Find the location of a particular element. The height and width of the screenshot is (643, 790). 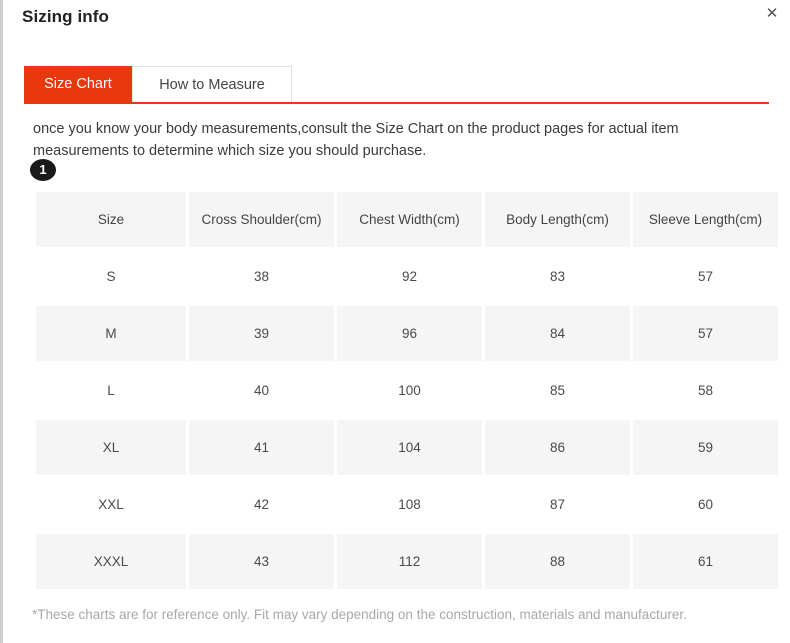

cell-sleeve-length: 61 is located at coordinates (705, 561).